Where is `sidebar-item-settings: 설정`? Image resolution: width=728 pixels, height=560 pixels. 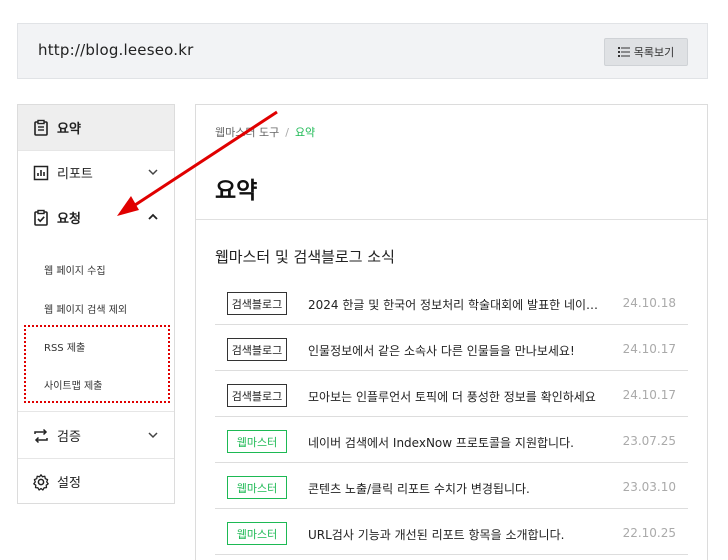 sidebar-item-settings: 설정 is located at coordinates (96, 481).